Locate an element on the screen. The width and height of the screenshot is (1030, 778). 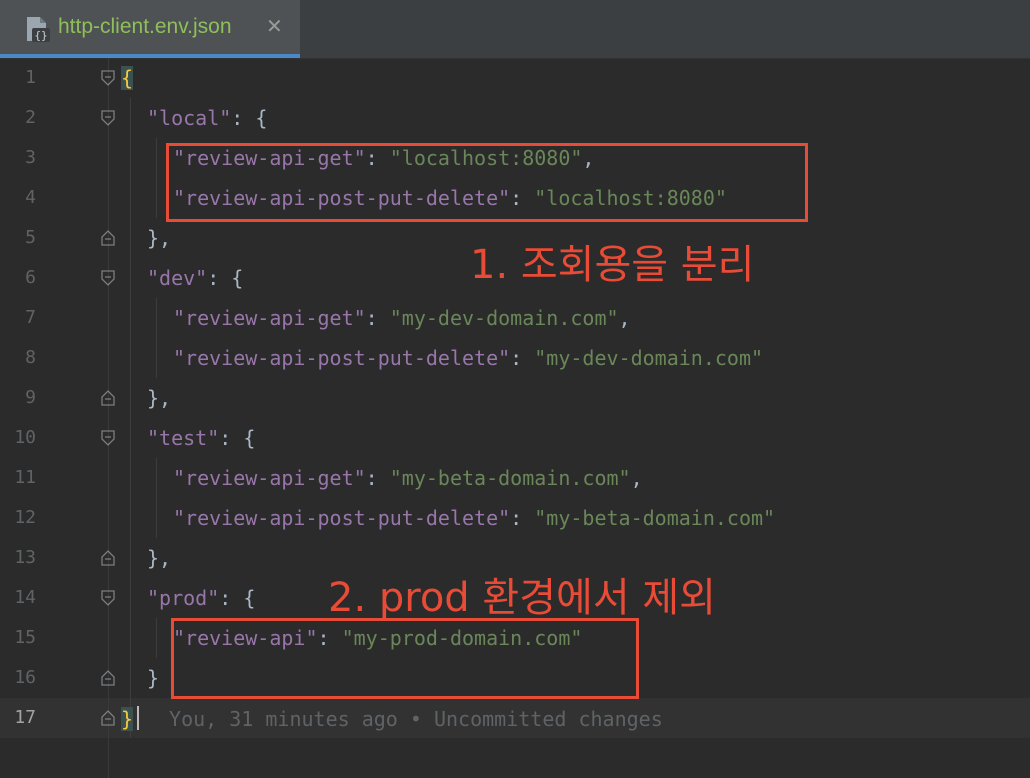
line-number: 17 is located at coordinates (25, 717).